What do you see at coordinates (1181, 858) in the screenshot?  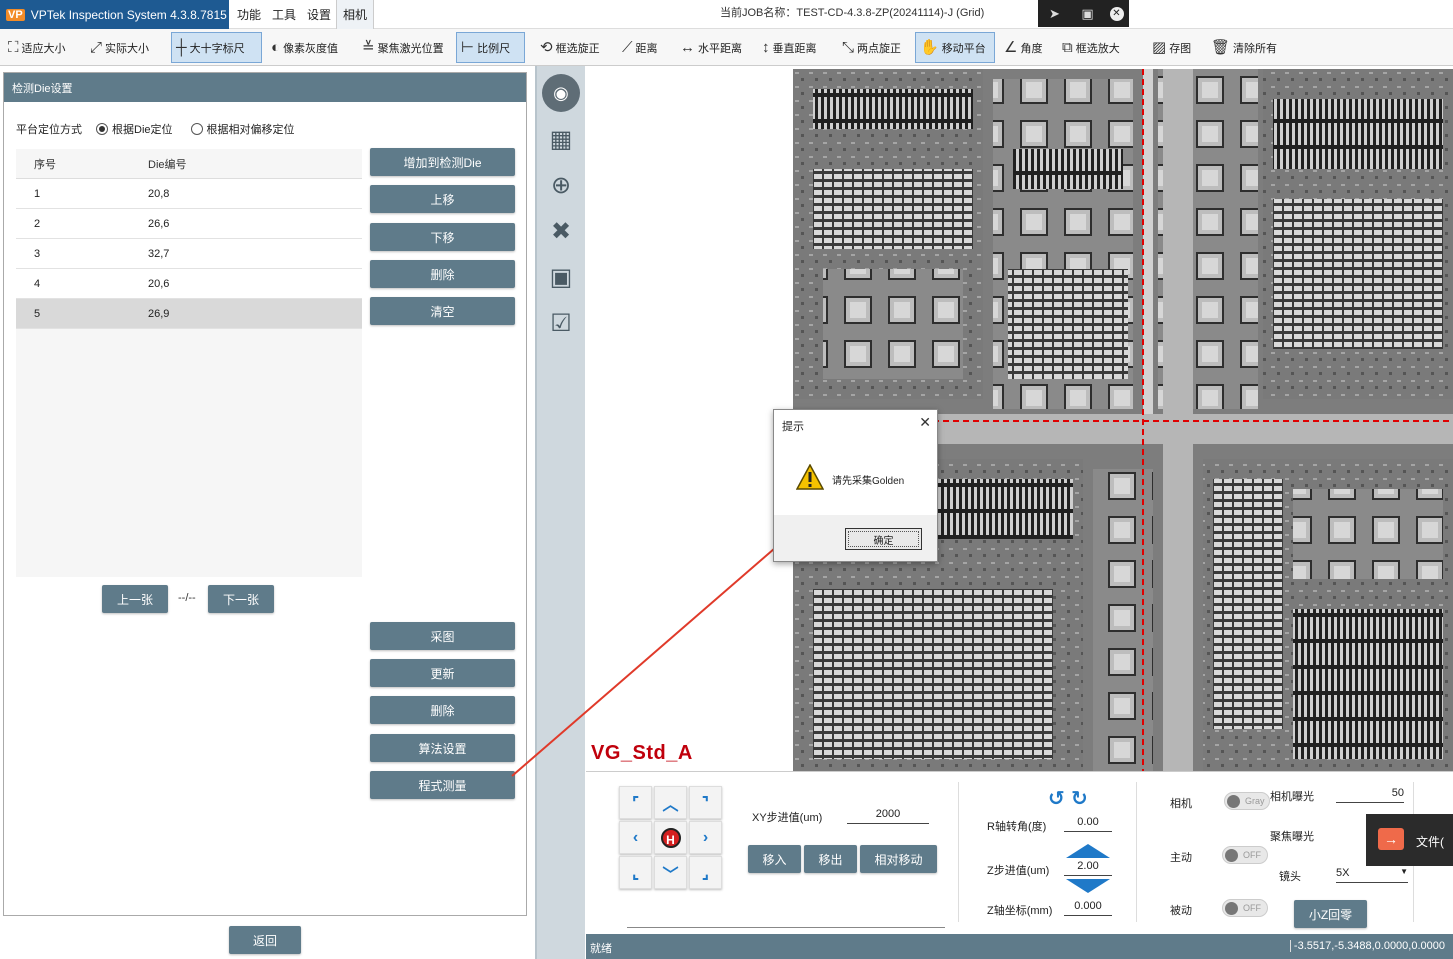 I see `active-label: 主动` at bounding box center [1181, 858].